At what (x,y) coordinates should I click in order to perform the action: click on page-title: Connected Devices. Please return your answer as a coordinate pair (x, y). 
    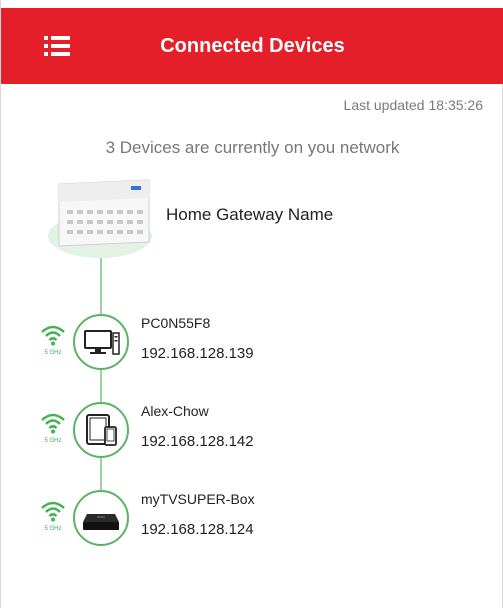
    Looking at the image, I should click on (252, 46).